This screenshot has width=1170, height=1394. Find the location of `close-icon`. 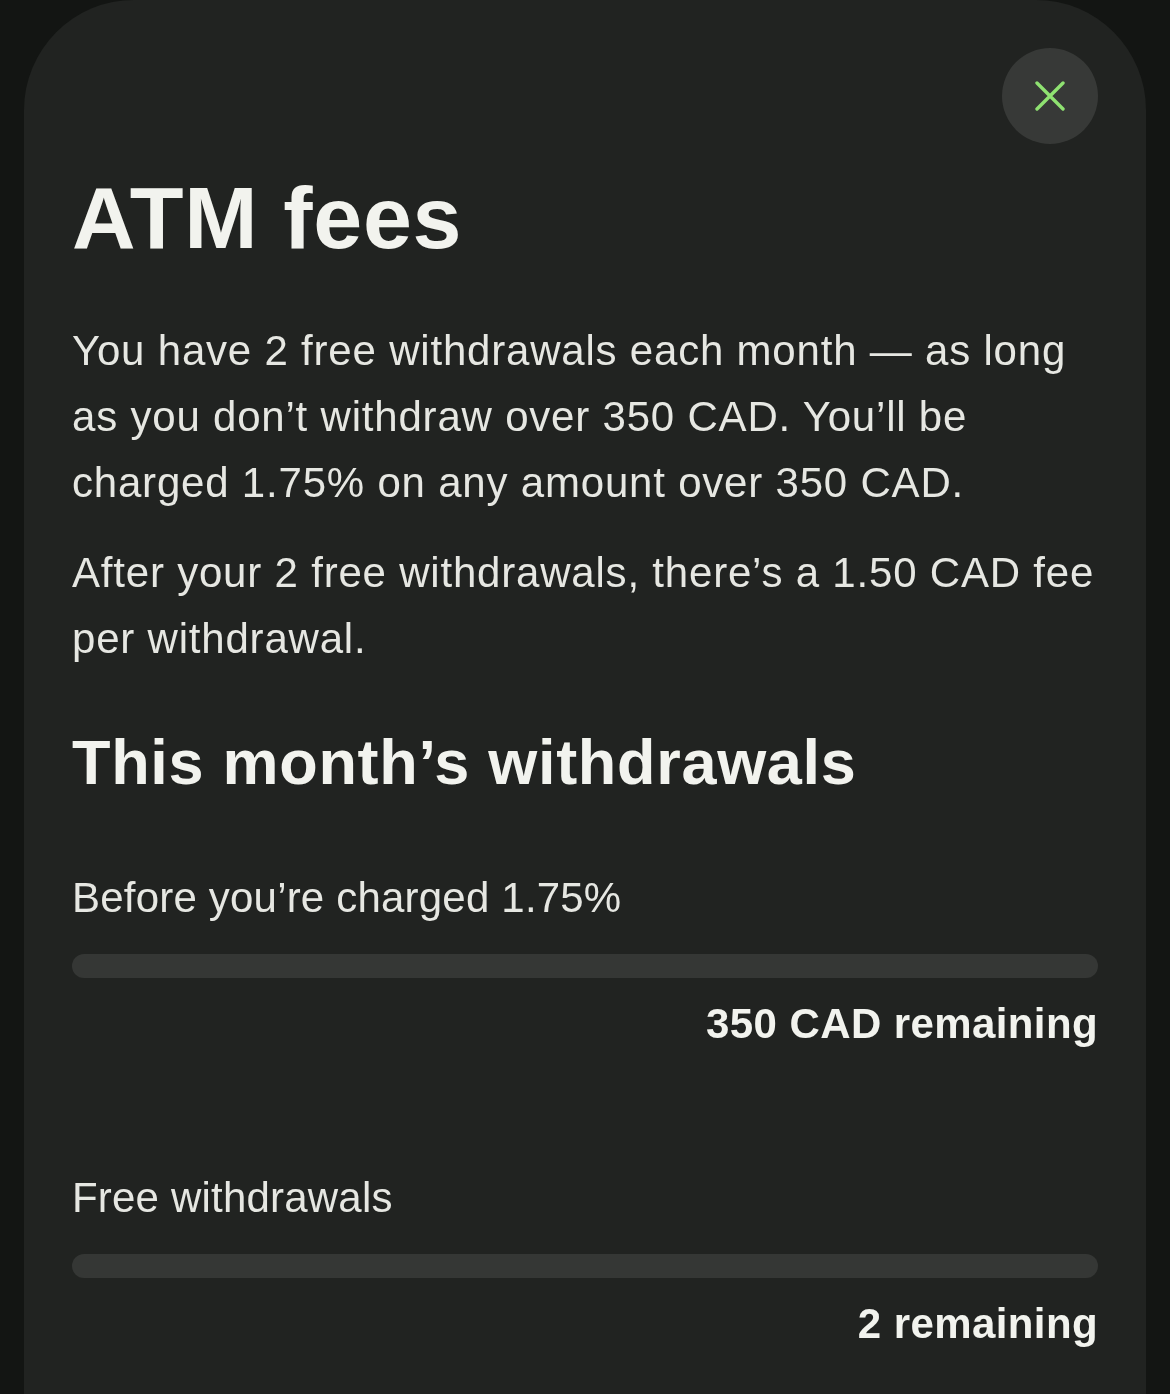

close-icon is located at coordinates (1050, 96).